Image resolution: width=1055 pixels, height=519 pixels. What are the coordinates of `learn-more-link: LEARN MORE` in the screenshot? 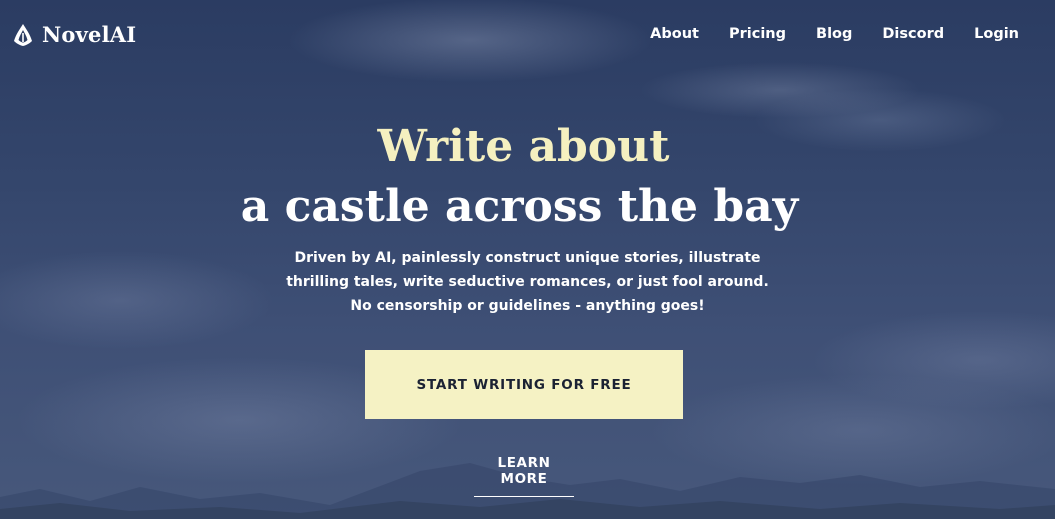 It's located at (524, 476).